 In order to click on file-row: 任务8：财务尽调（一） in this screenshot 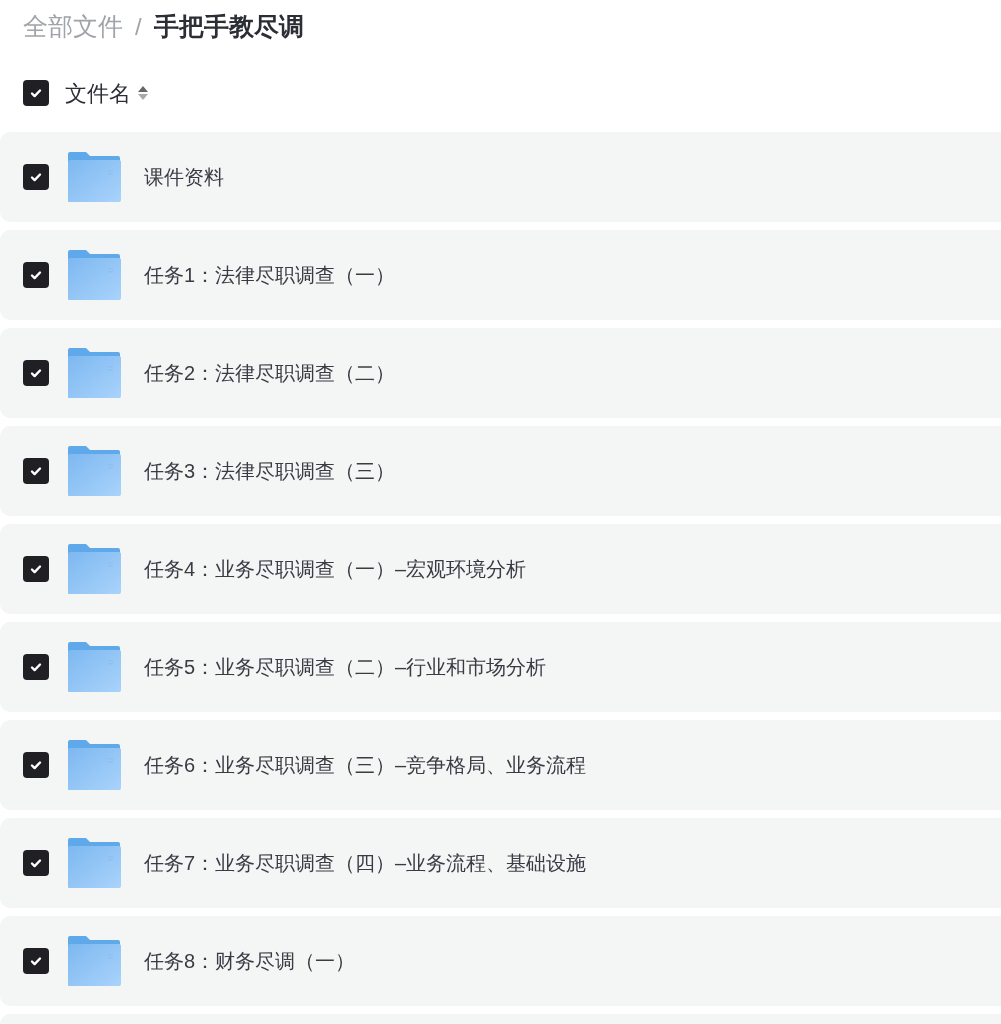, I will do `click(500, 961)`.